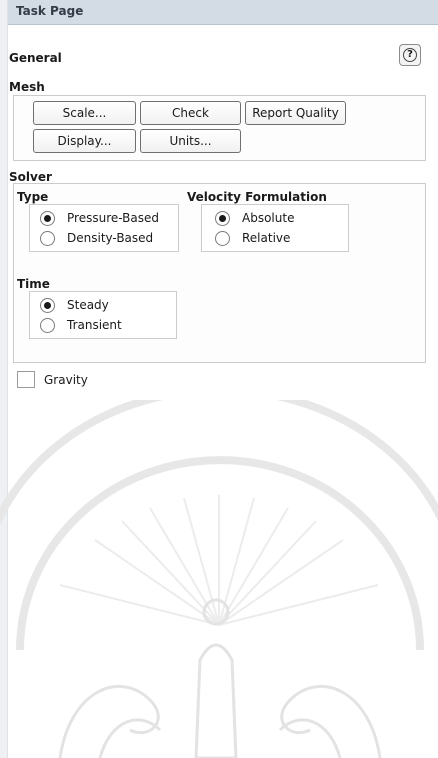 Image resolution: width=438 pixels, height=758 pixels. What do you see at coordinates (35, 58) in the screenshot?
I see `general-heading: General` at bounding box center [35, 58].